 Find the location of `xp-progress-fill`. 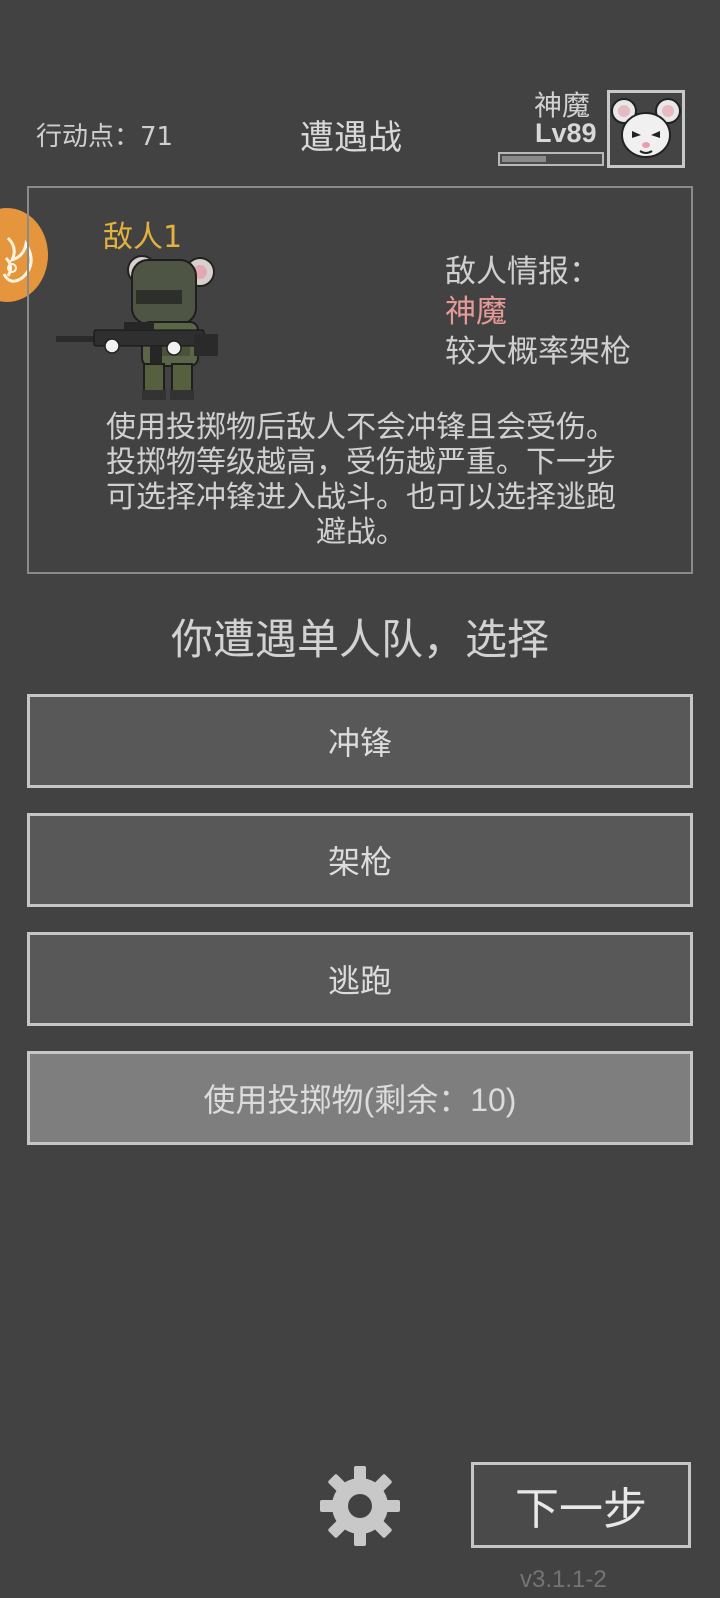

xp-progress-fill is located at coordinates (524, 159).